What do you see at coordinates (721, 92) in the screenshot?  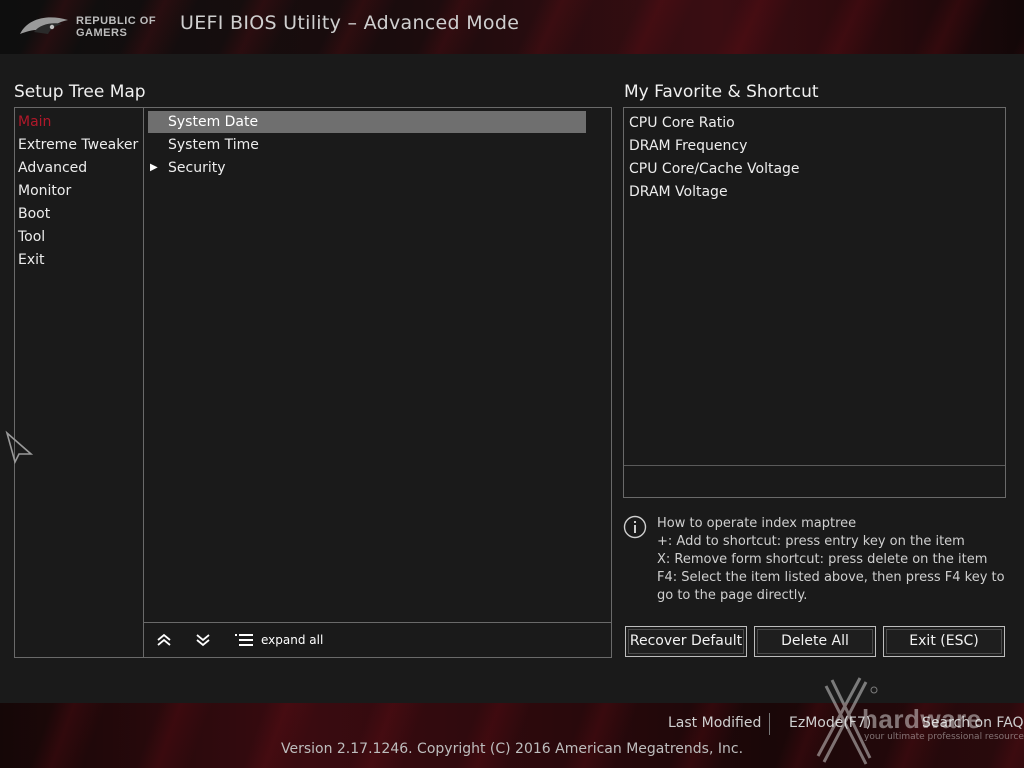 I see `favorites-title: My Favorite & Shortcut` at bounding box center [721, 92].